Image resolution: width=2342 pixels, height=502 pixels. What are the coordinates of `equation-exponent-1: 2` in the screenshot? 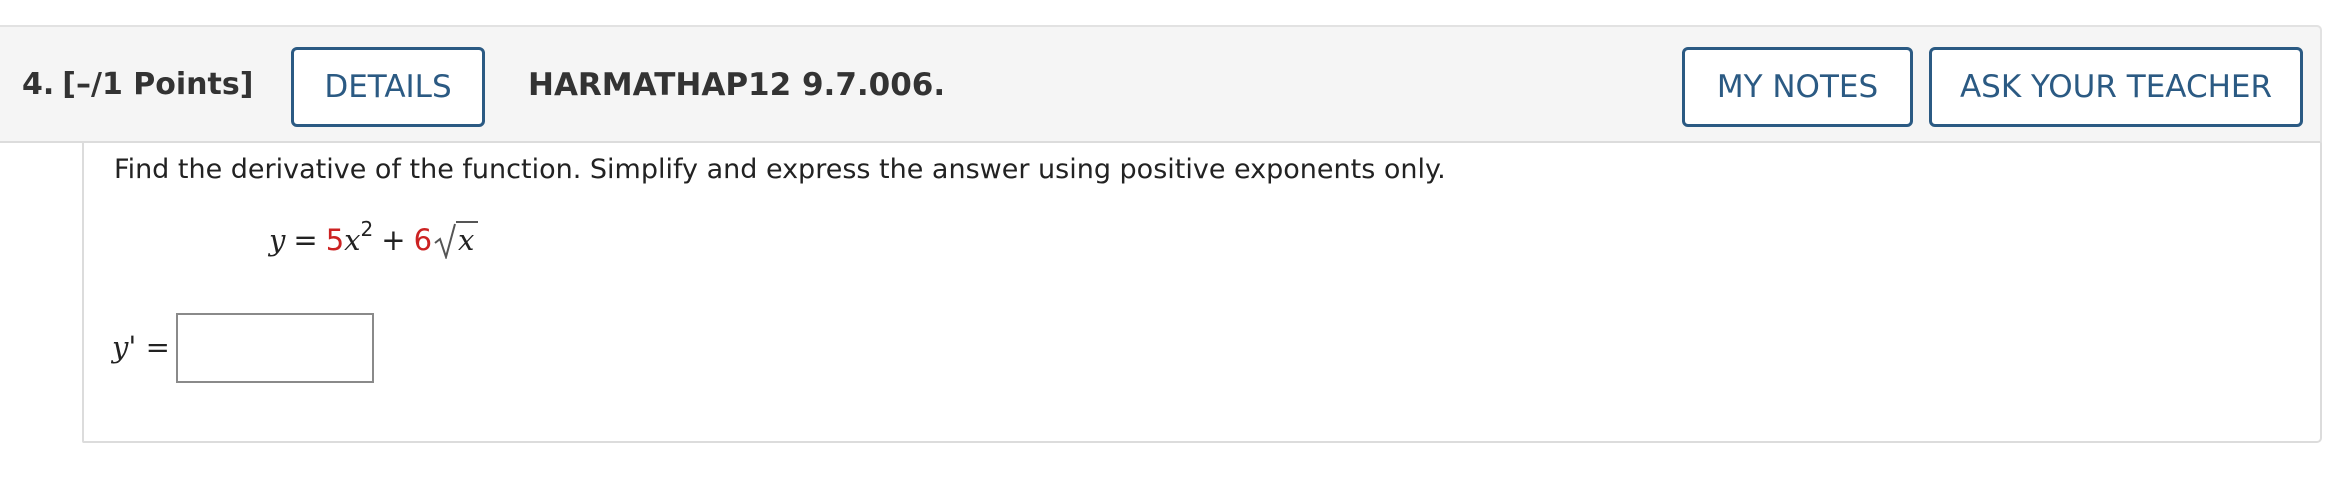 It's located at (367, 229).